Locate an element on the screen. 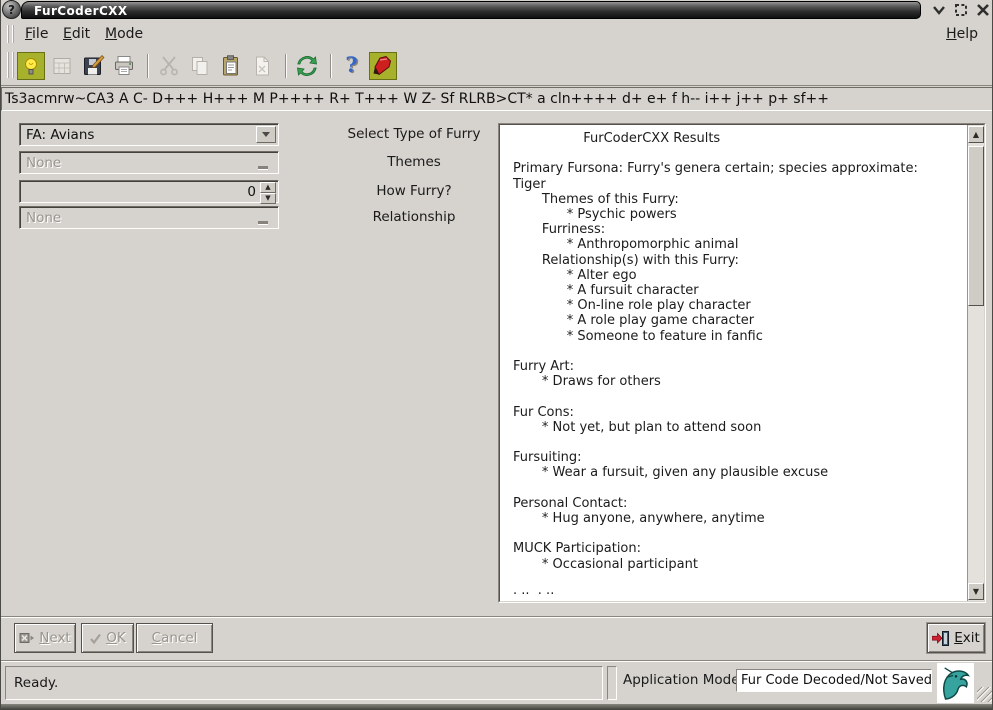 This screenshot has height=710, width=993. form-row-themes: None Themes is located at coordinates (254, 162).